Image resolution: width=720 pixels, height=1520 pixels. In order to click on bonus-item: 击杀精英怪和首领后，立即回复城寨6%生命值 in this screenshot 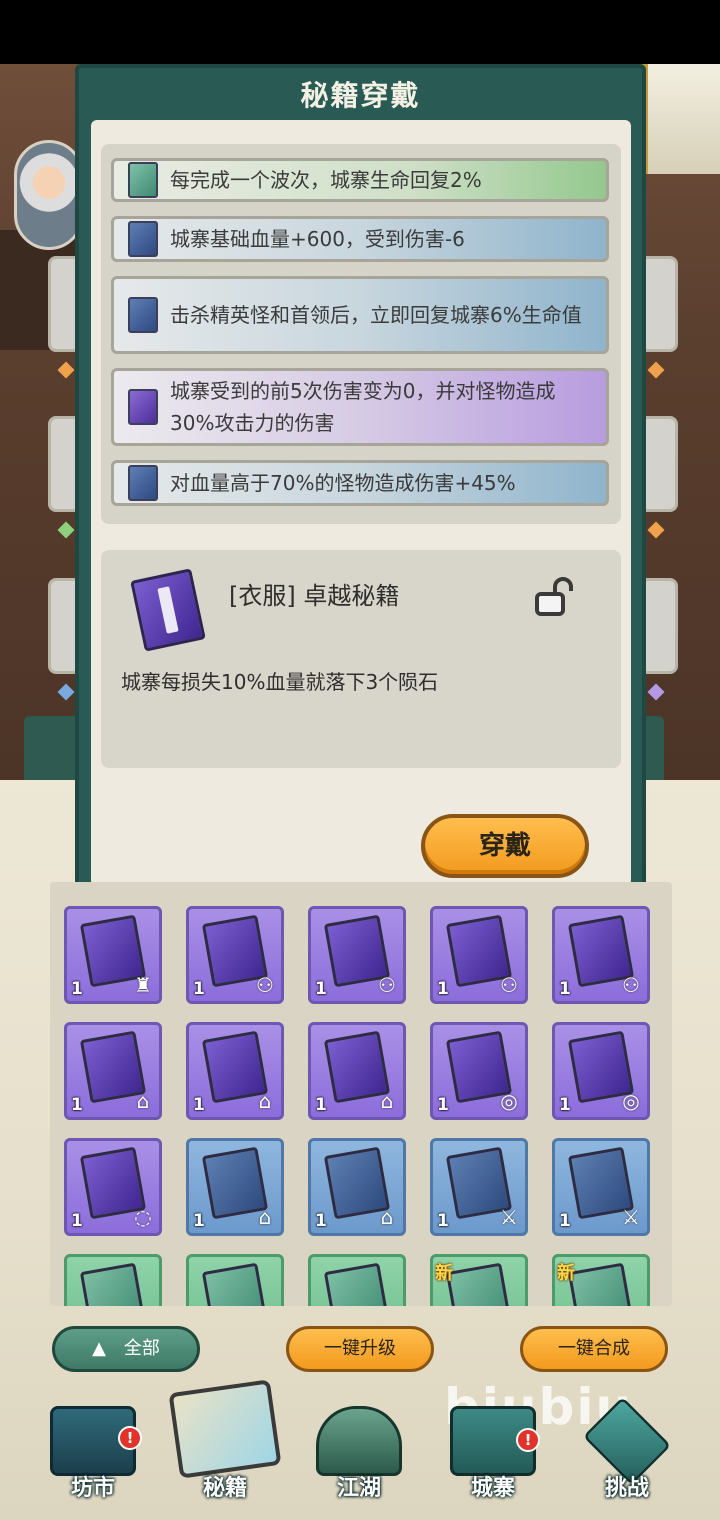, I will do `click(360, 315)`.